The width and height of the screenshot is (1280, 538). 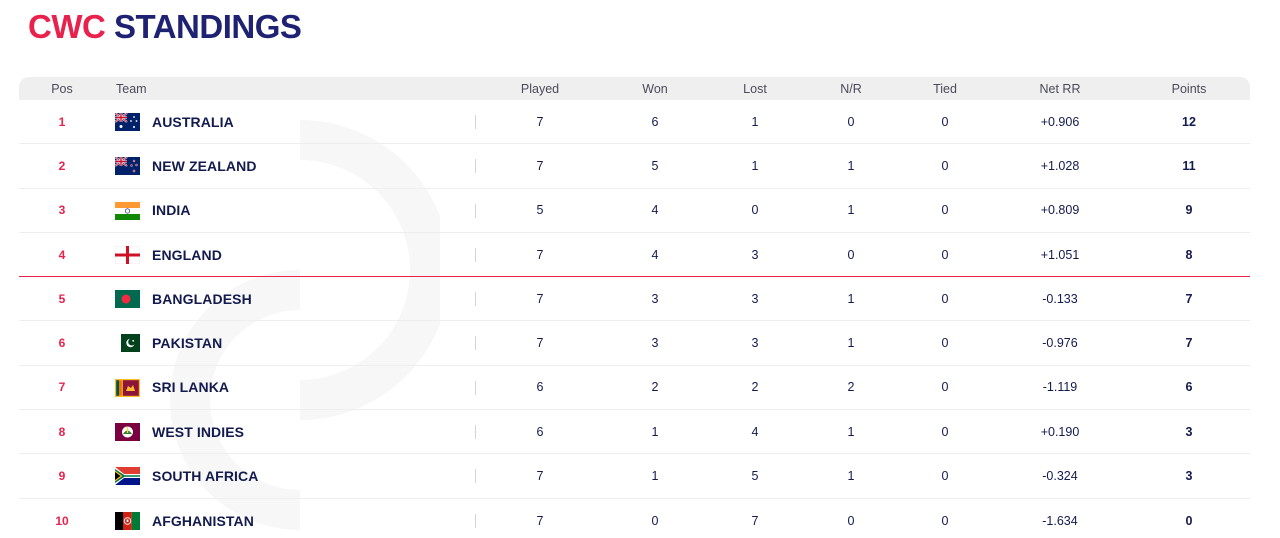 I want to click on row-pos: 4, so click(x=62, y=254).